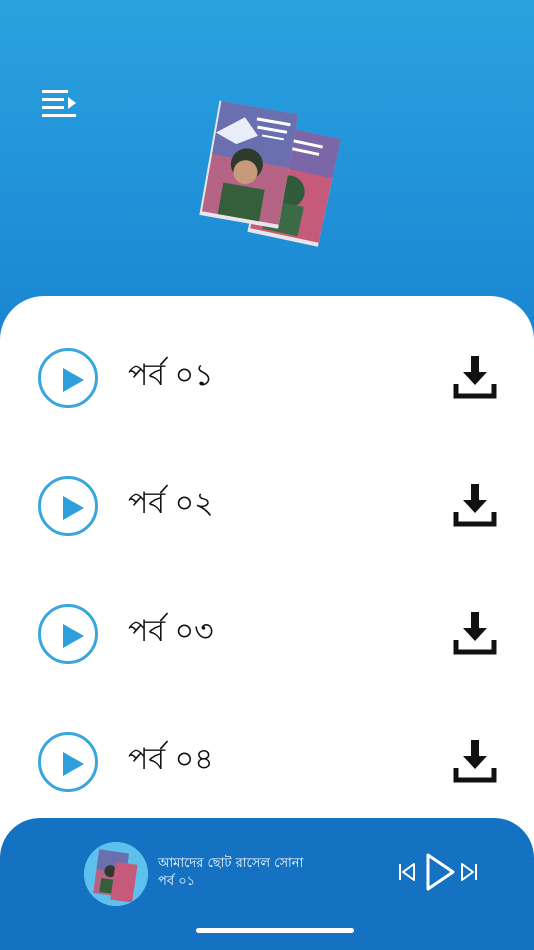  What do you see at coordinates (271, 179) in the screenshot?
I see `book-cover-image` at bounding box center [271, 179].